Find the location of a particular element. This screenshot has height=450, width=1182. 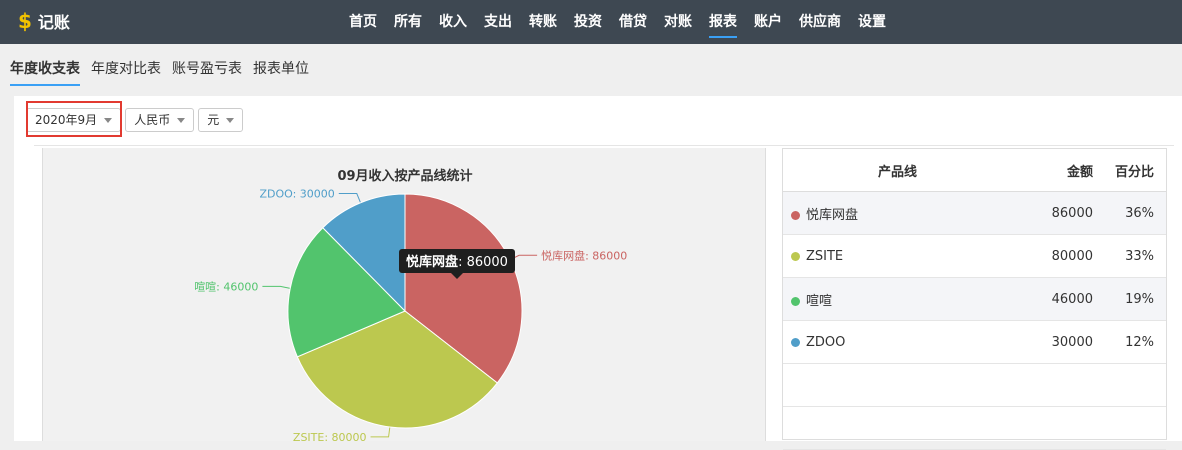

table-row: 悦库网盘 86000 36% is located at coordinates (974, 213).